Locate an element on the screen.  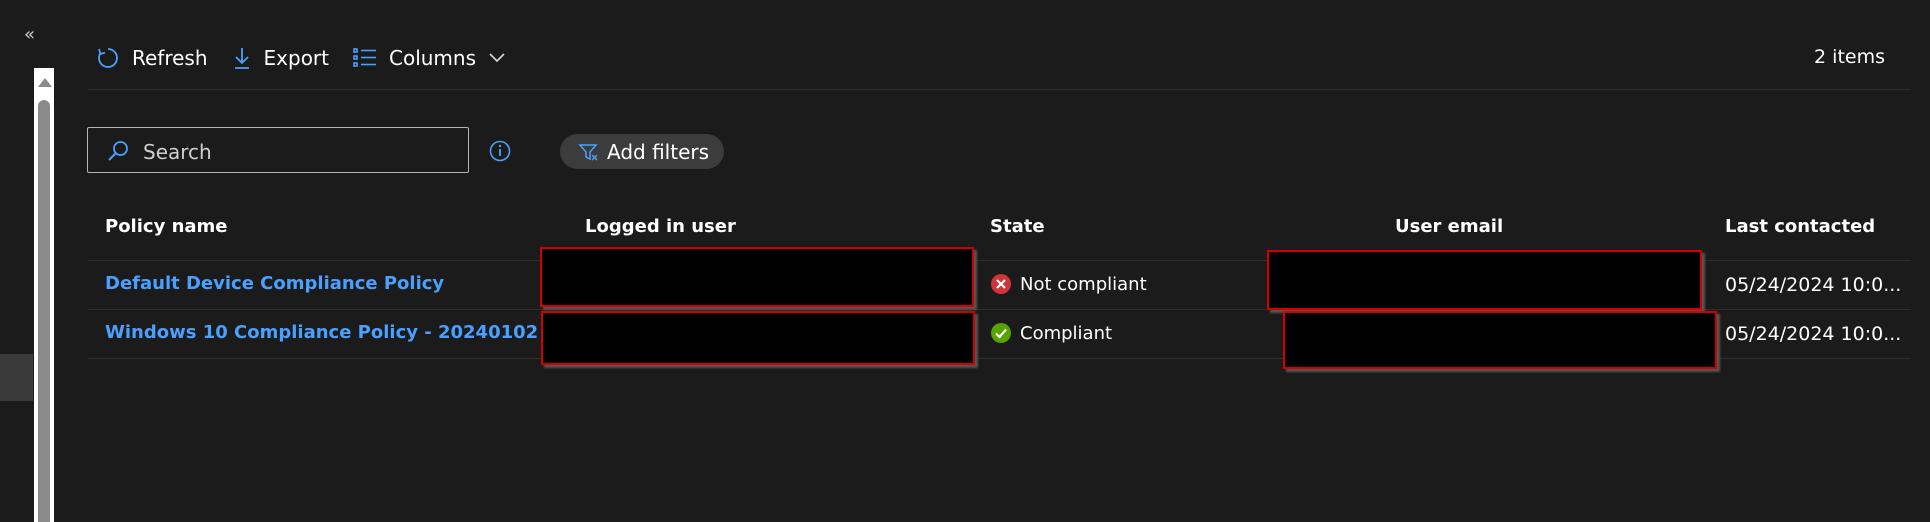
list-icon is located at coordinates (364, 57).